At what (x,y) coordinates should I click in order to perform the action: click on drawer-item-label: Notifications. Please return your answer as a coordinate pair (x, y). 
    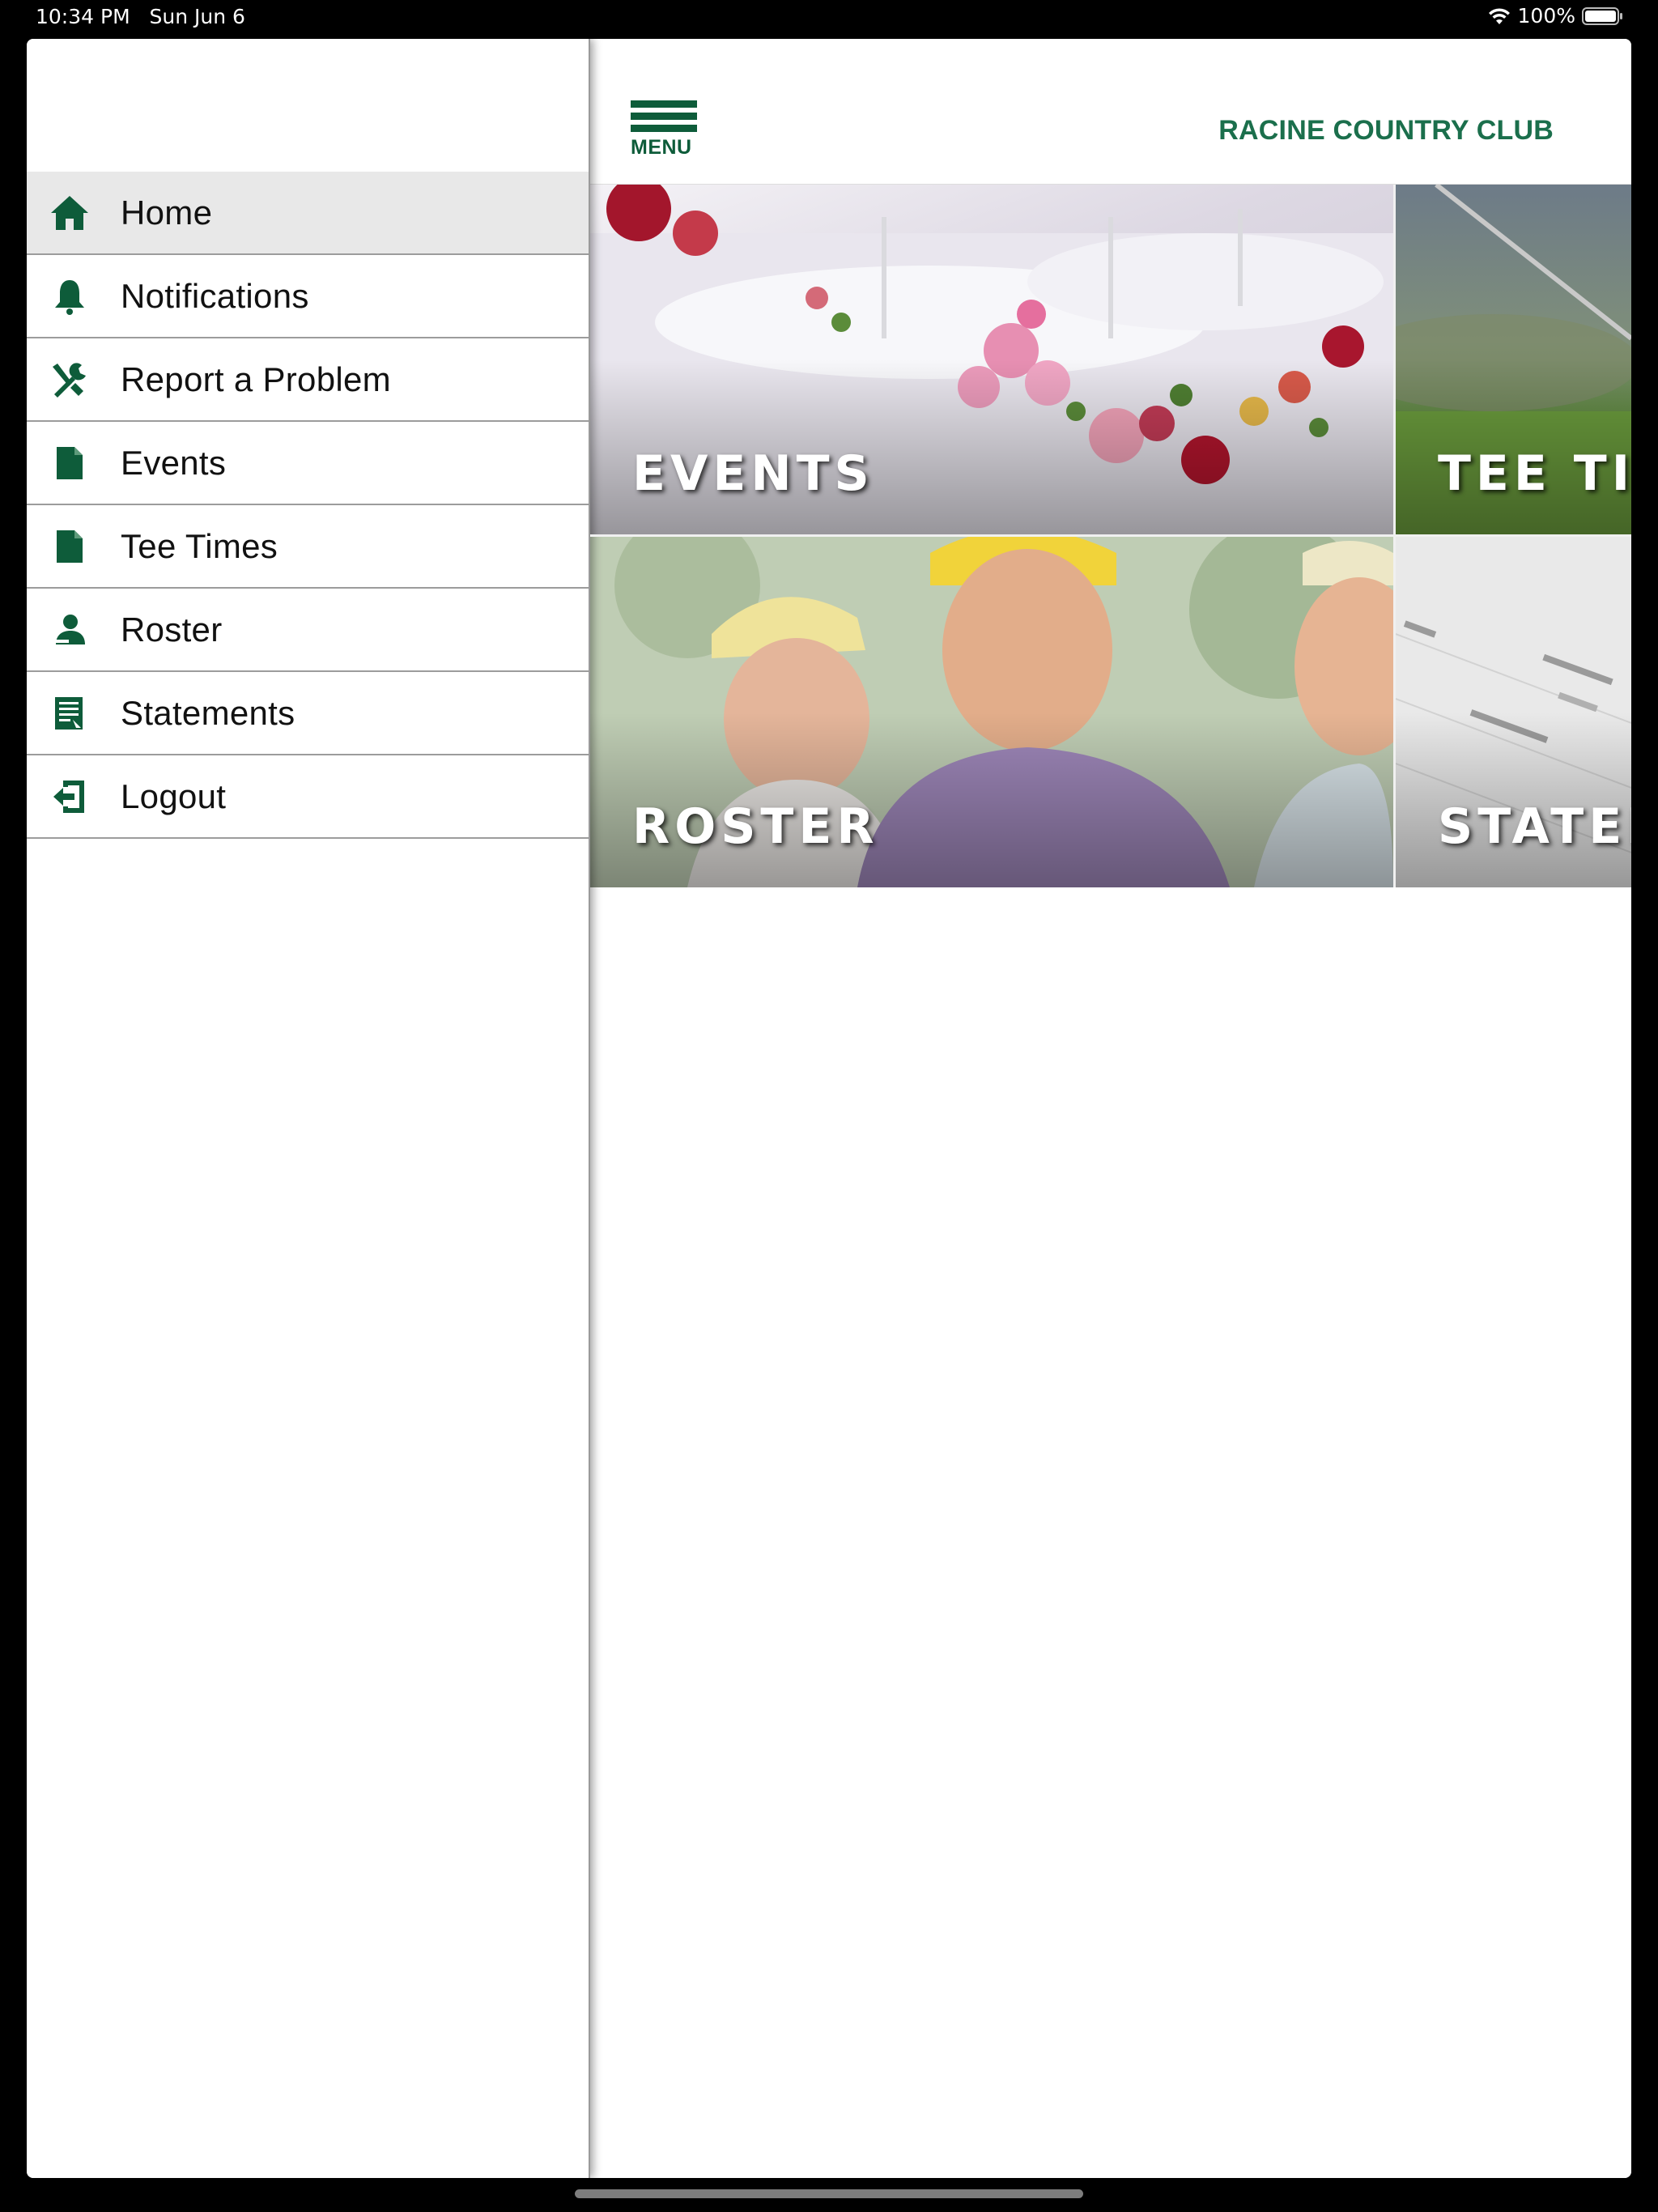
    Looking at the image, I should click on (215, 295).